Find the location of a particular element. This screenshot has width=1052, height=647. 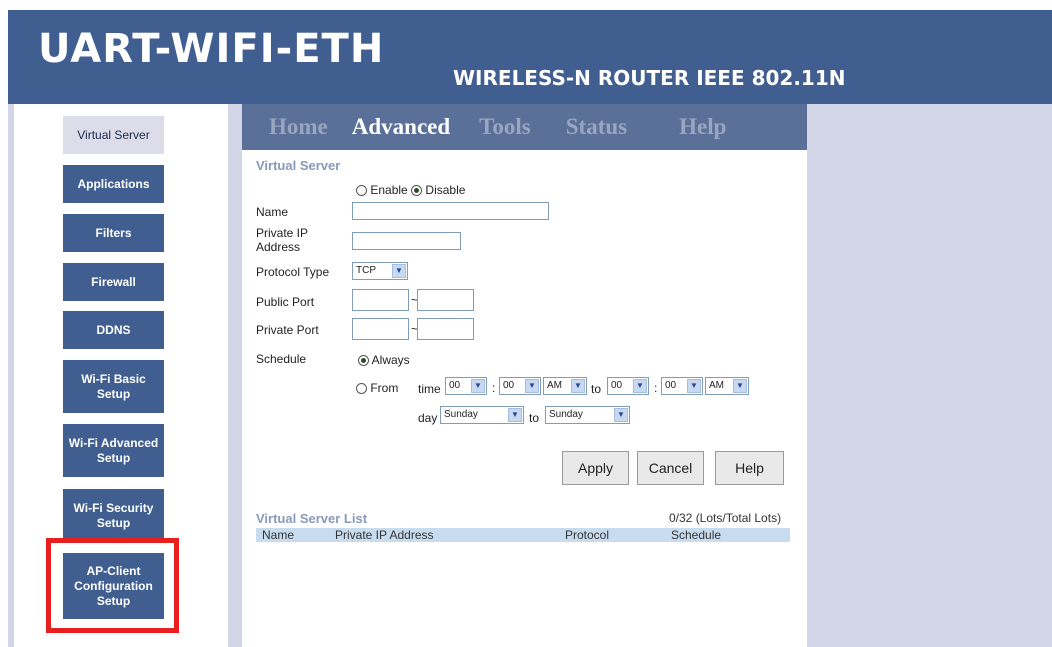

private-ip-label: Private IP Address is located at coordinates (282, 240).